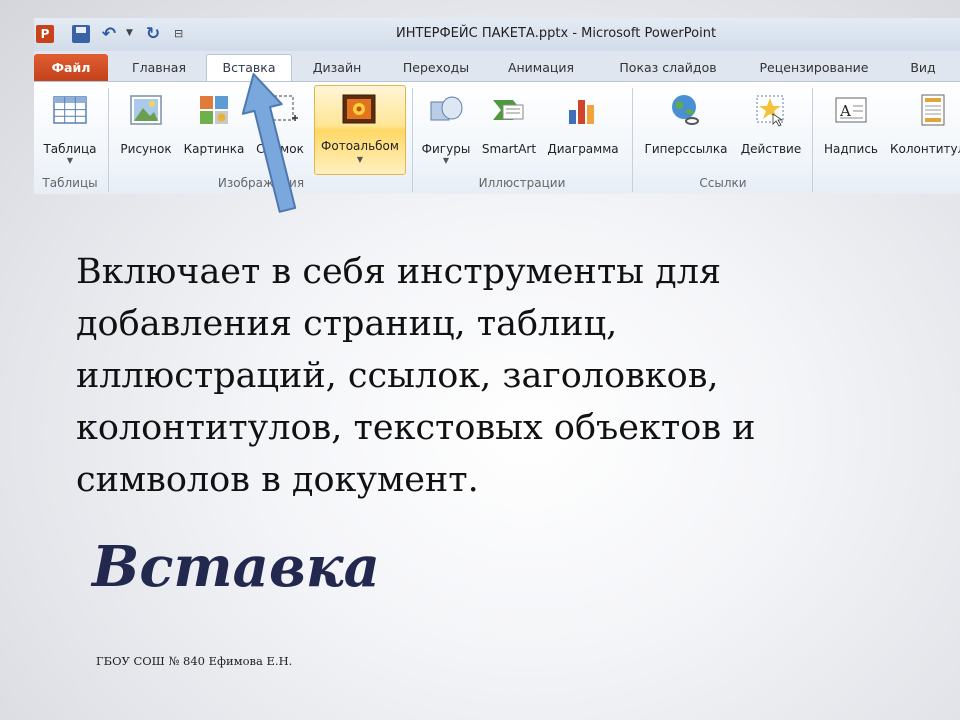 This screenshot has height=720, width=960. Describe the element at coordinates (337, 69) in the screenshot. I see `tab-design: Дизайн` at that location.